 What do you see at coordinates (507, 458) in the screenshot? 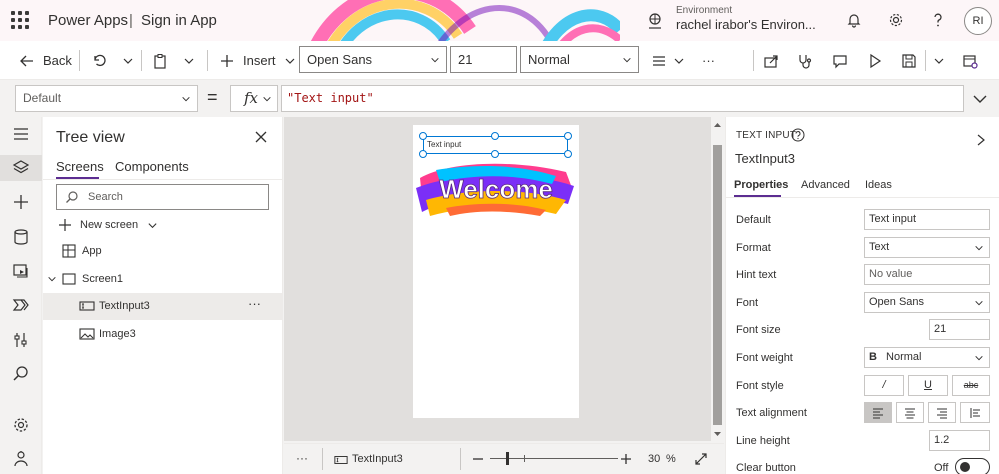
I see `zoom-slider-thumb` at bounding box center [507, 458].